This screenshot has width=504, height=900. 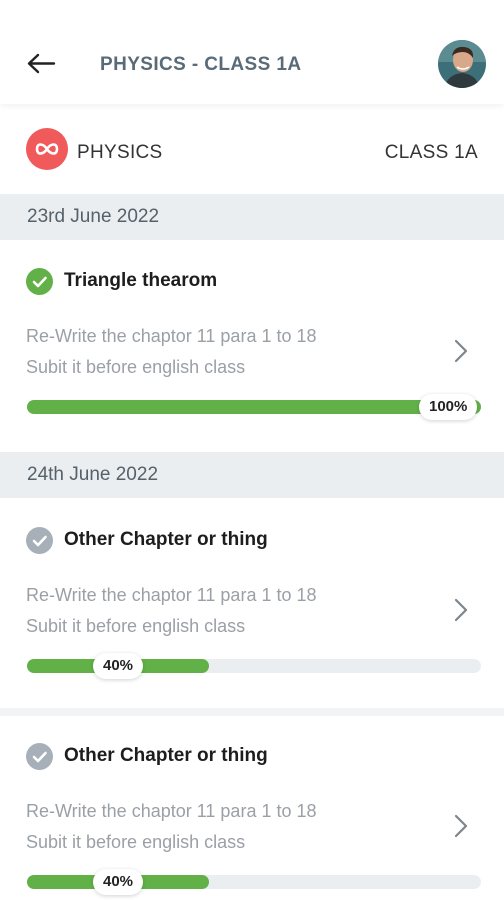 What do you see at coordinates (448, 407) in the screenshot?
I see `progress-label: 100%` at bounding box center [448, 407].